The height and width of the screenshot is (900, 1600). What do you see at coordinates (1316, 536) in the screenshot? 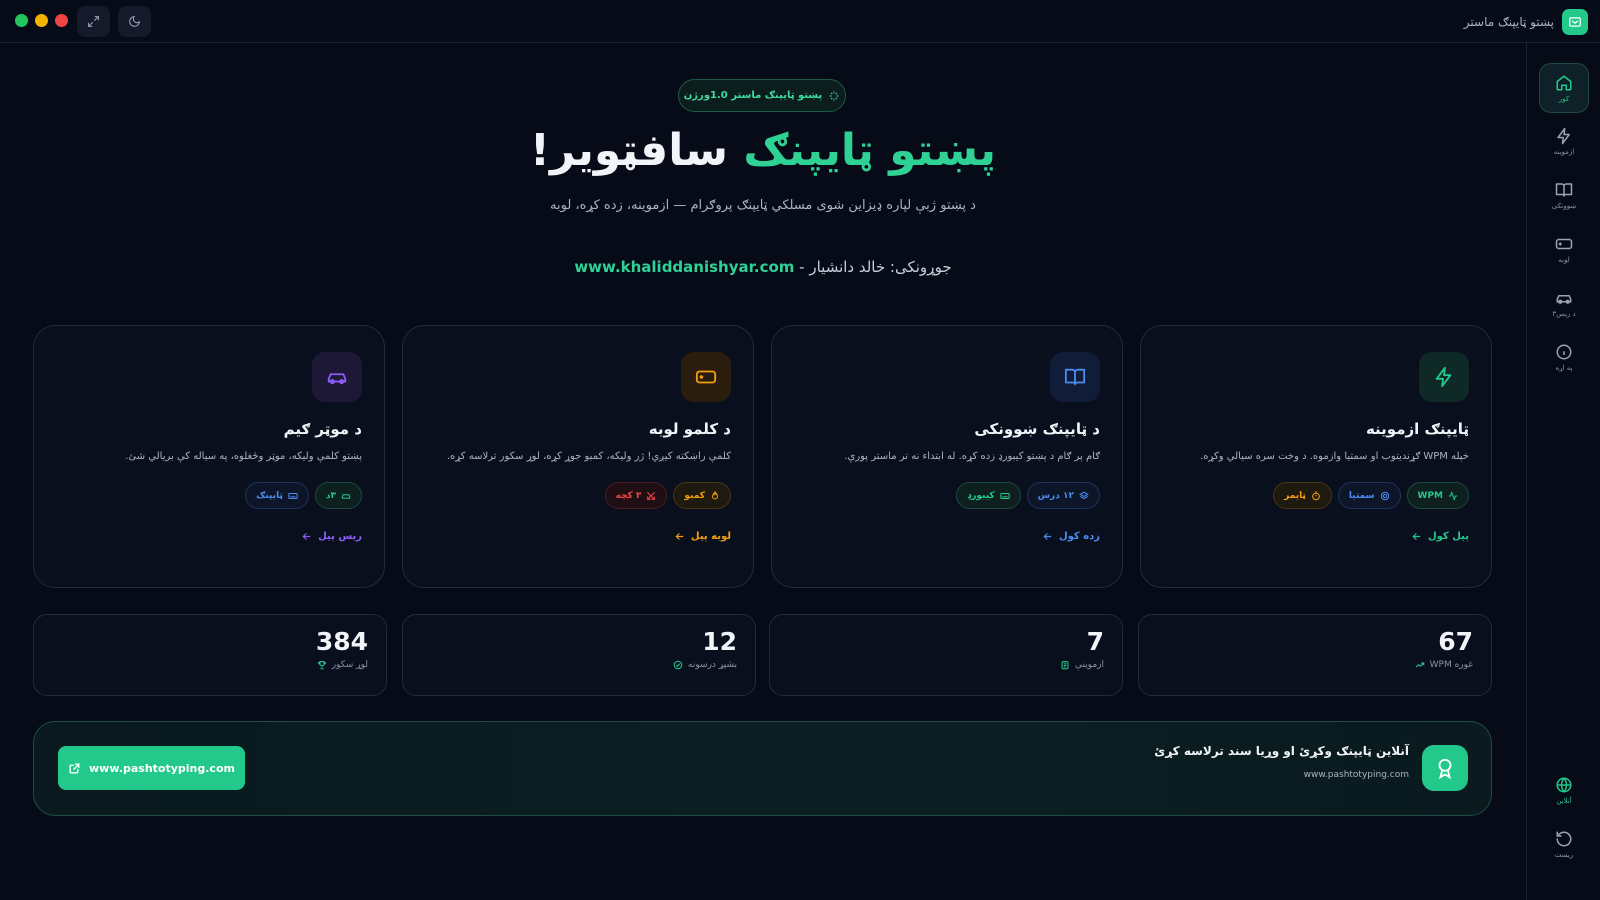
I see `card-action-link: پیل کول` at bounding box center [1316, 536].